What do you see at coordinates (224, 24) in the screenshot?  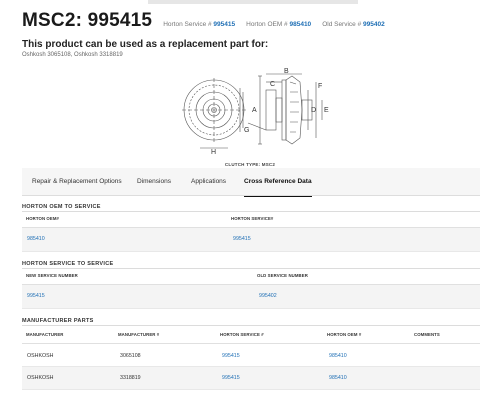 I see `horton-service-link: 995415` at bounding box center [224, 24].